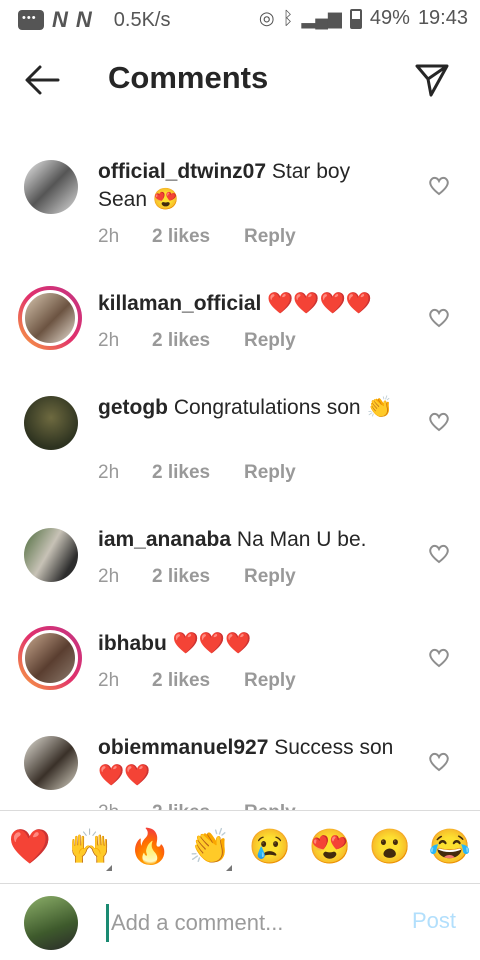 The image size is (480, 960). Describe the element at coordinates (60, 19) in the screenshot. I see `notification-n-icon: N` at that location.